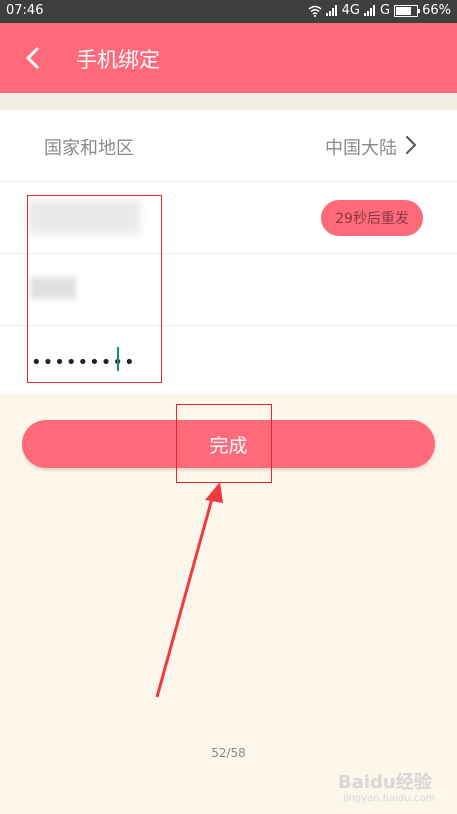 This screenshot has height=814, width=457. Describe the element at coordinates (224, 443) in the screenshot. I see `highlight-box-button` at that location.